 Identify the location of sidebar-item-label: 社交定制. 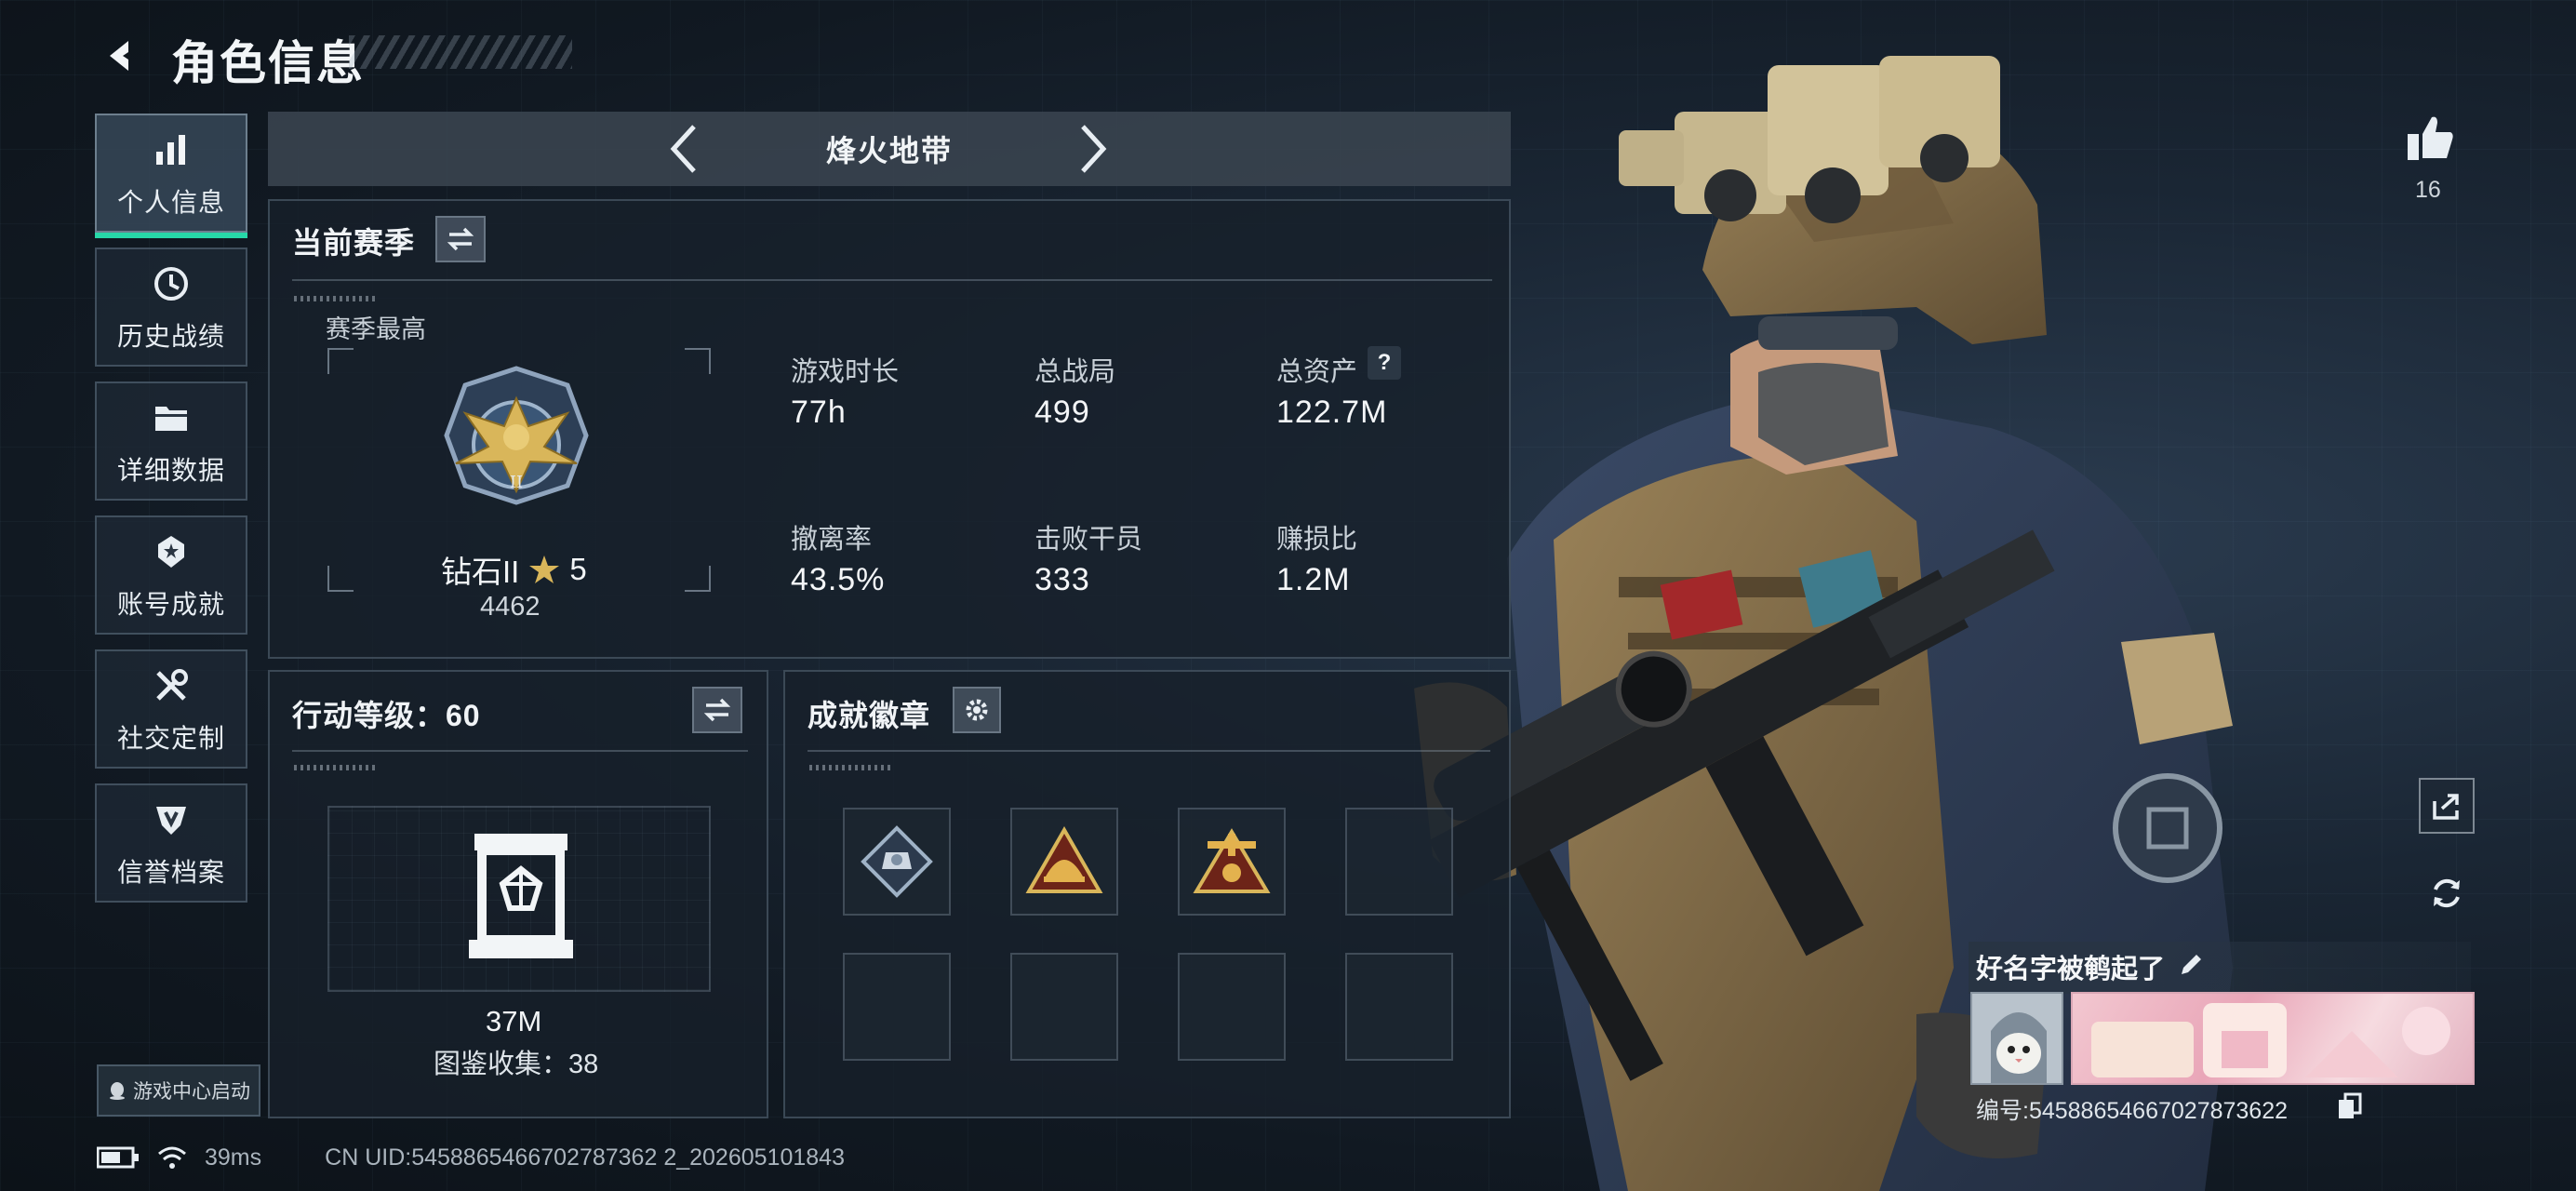
(170, 738).